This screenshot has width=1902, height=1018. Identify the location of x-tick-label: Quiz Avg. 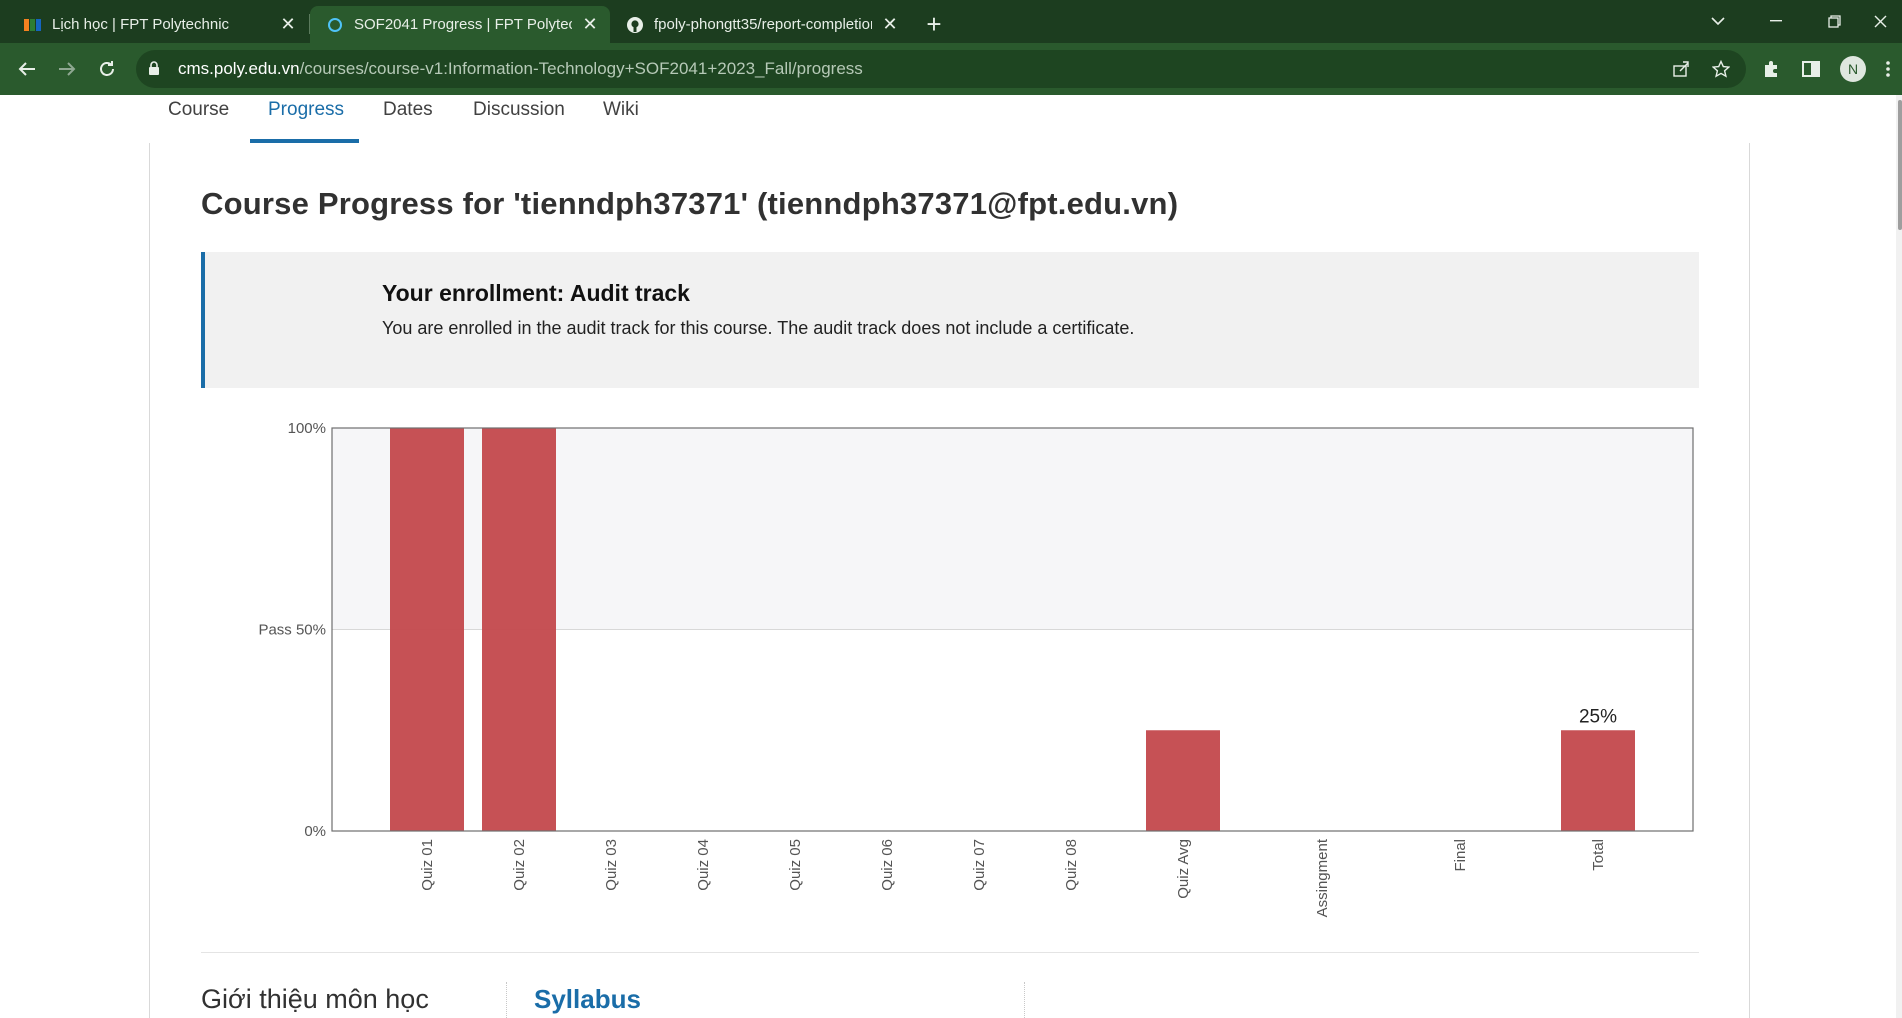
(1183, 869).